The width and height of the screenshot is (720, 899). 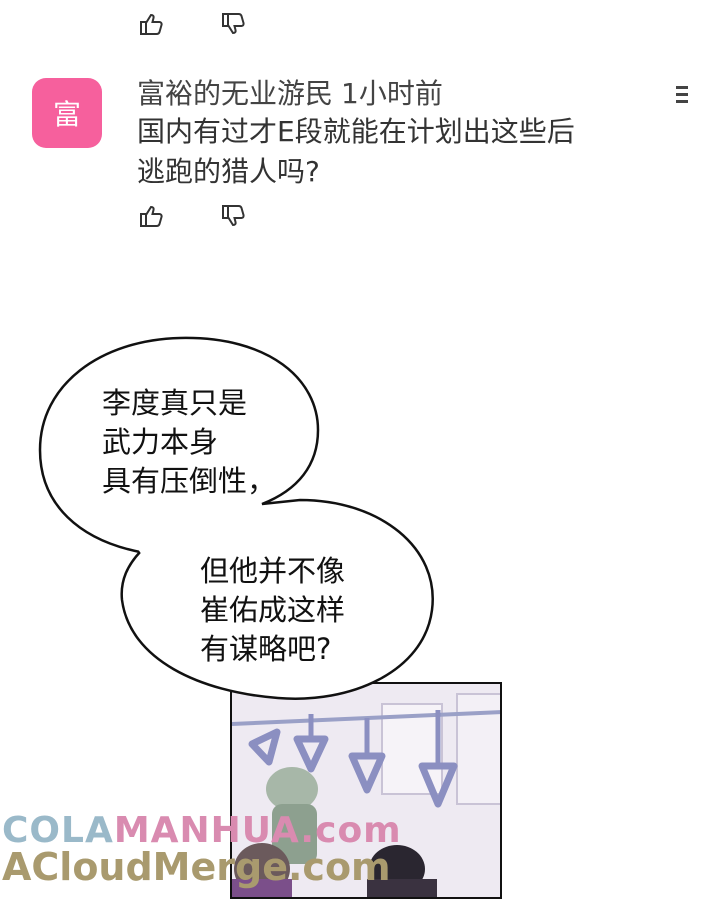 What do you see at coordinates (356, 131) in the screenshot?
I see `comment-body-line: 国内有过才E段就能在计划出这些后` at bounding box center [356, 131].